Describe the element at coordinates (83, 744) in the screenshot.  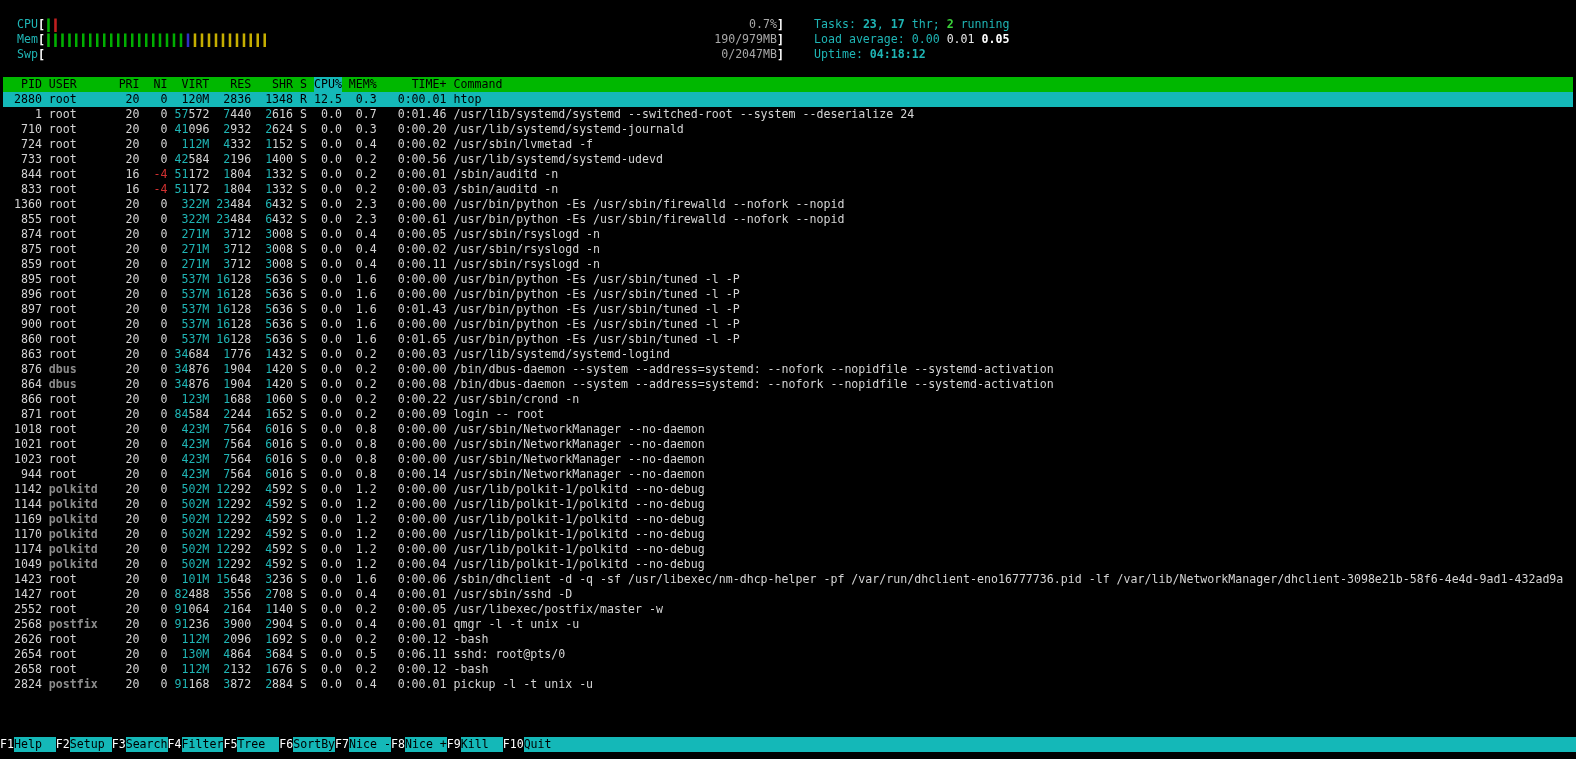
I see `function-key: F2Setup` at that location.